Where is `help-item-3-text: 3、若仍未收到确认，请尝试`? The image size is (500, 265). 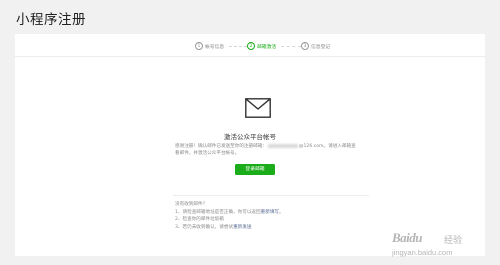 help-item-3-text: 3、若仍未收到确认，请尝试 is located at coordinates (204, 227).